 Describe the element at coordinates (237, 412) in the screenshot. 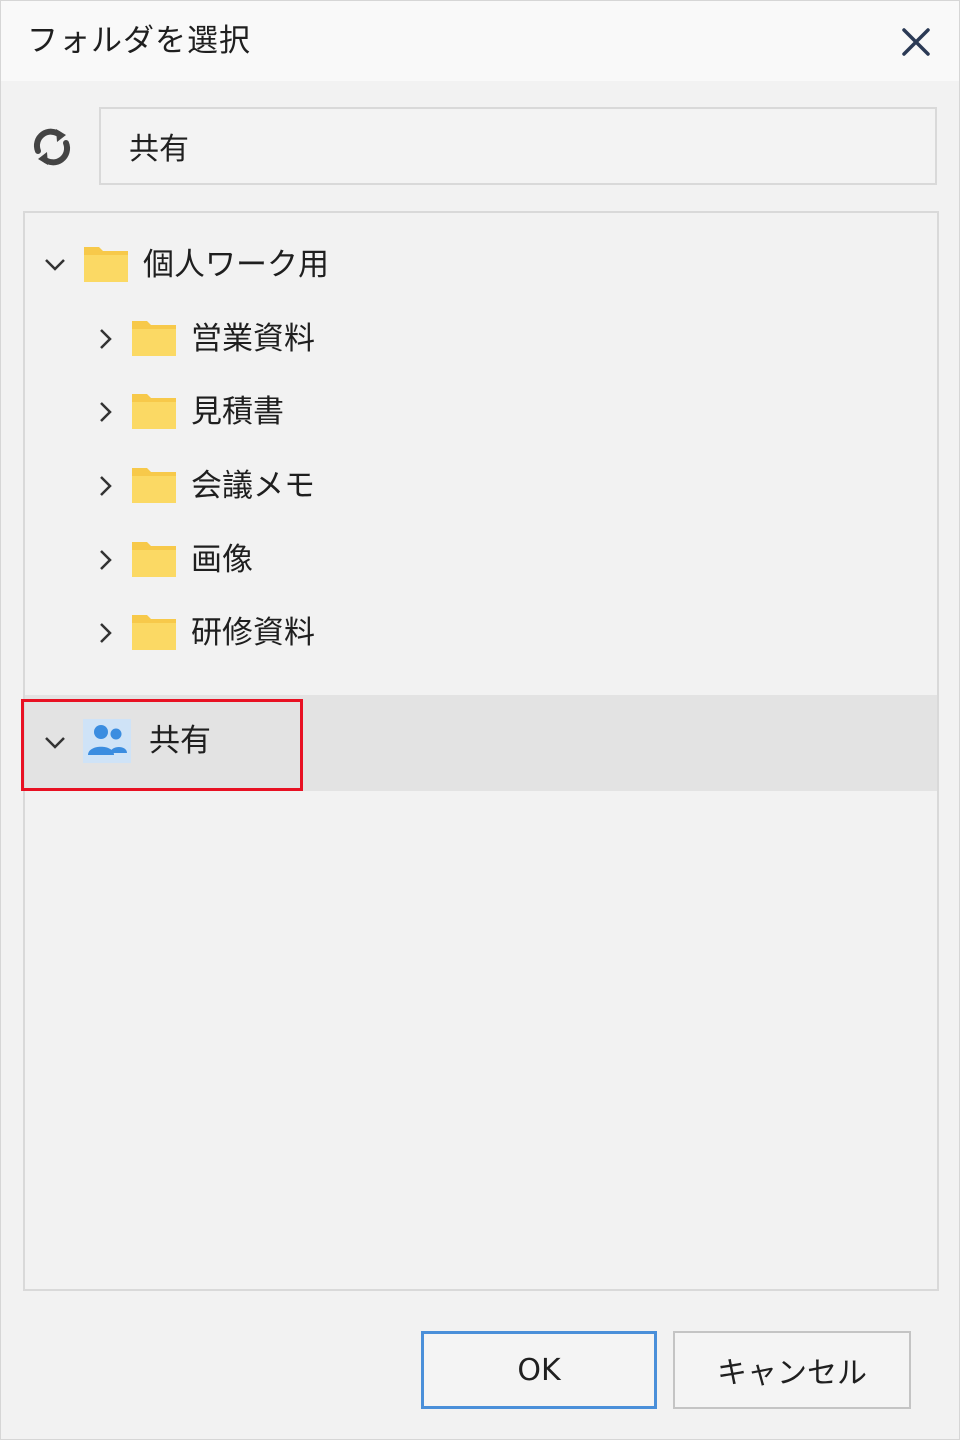

I see `tree-item-label: 見積書` at that location.